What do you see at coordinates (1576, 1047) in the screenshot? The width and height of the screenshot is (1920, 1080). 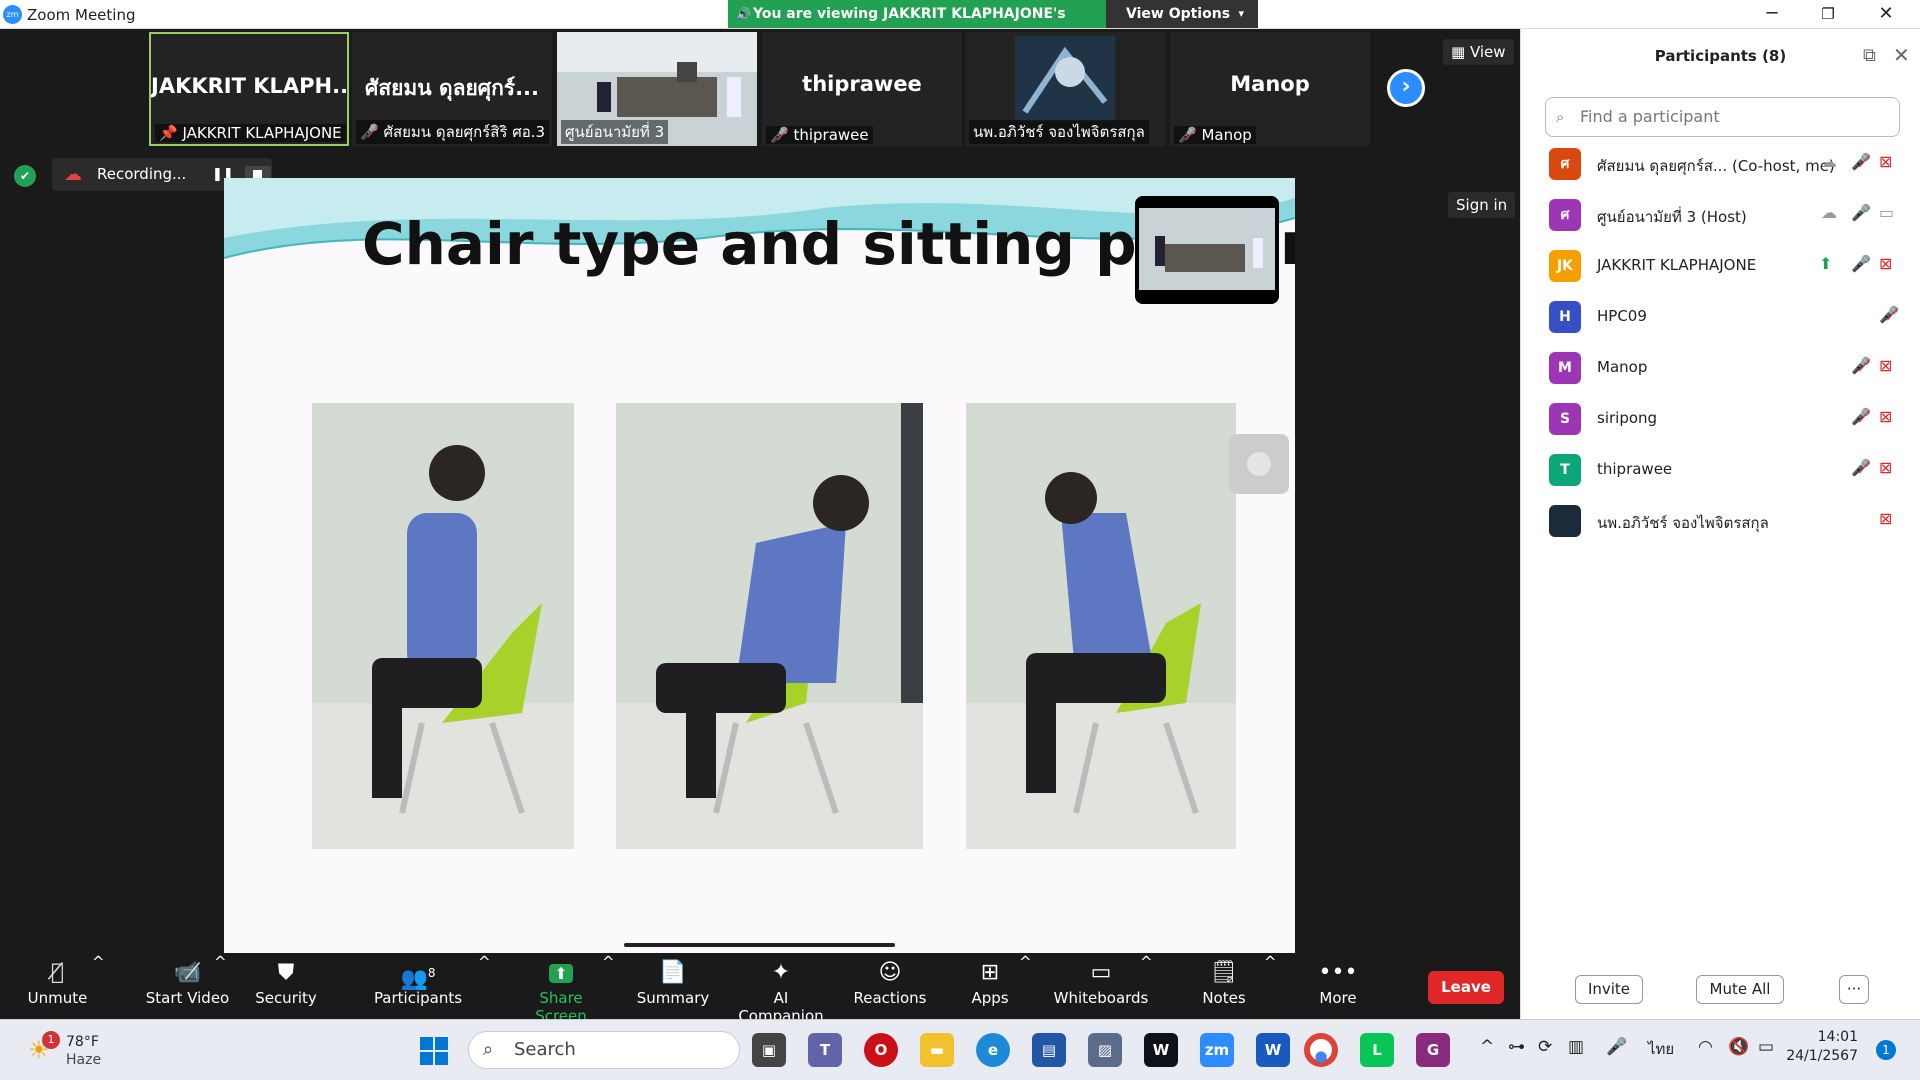 I see `bandwidth-icon: ▥` at bounding box center [1576, 1047].